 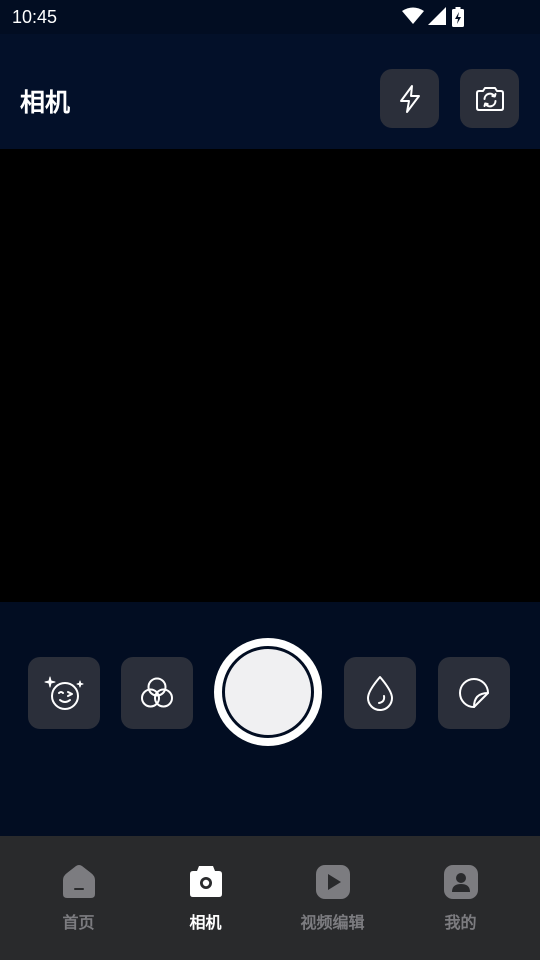 I want to click on battery-icon, so click(x=458, y=17).